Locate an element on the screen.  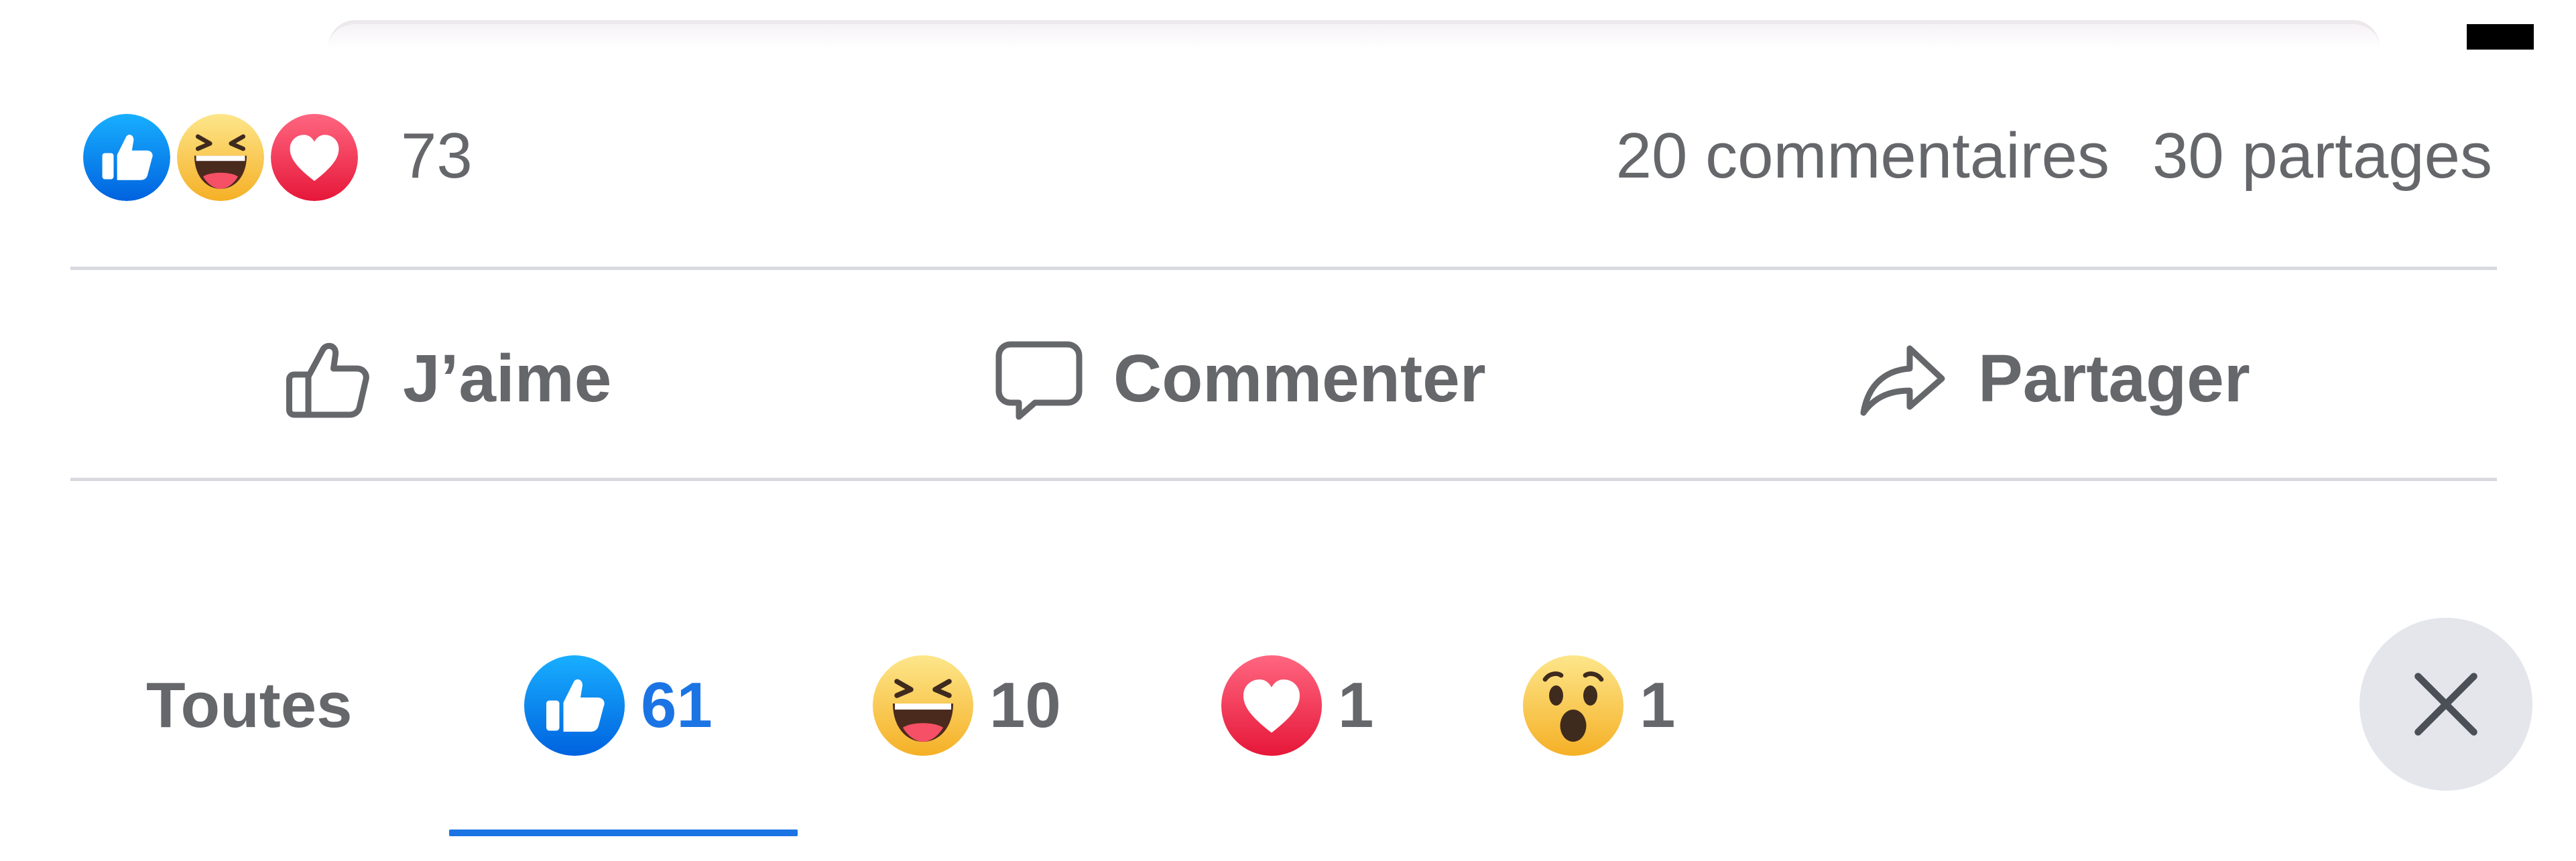
active-tab-indicator is located at coordinates (623, 833).